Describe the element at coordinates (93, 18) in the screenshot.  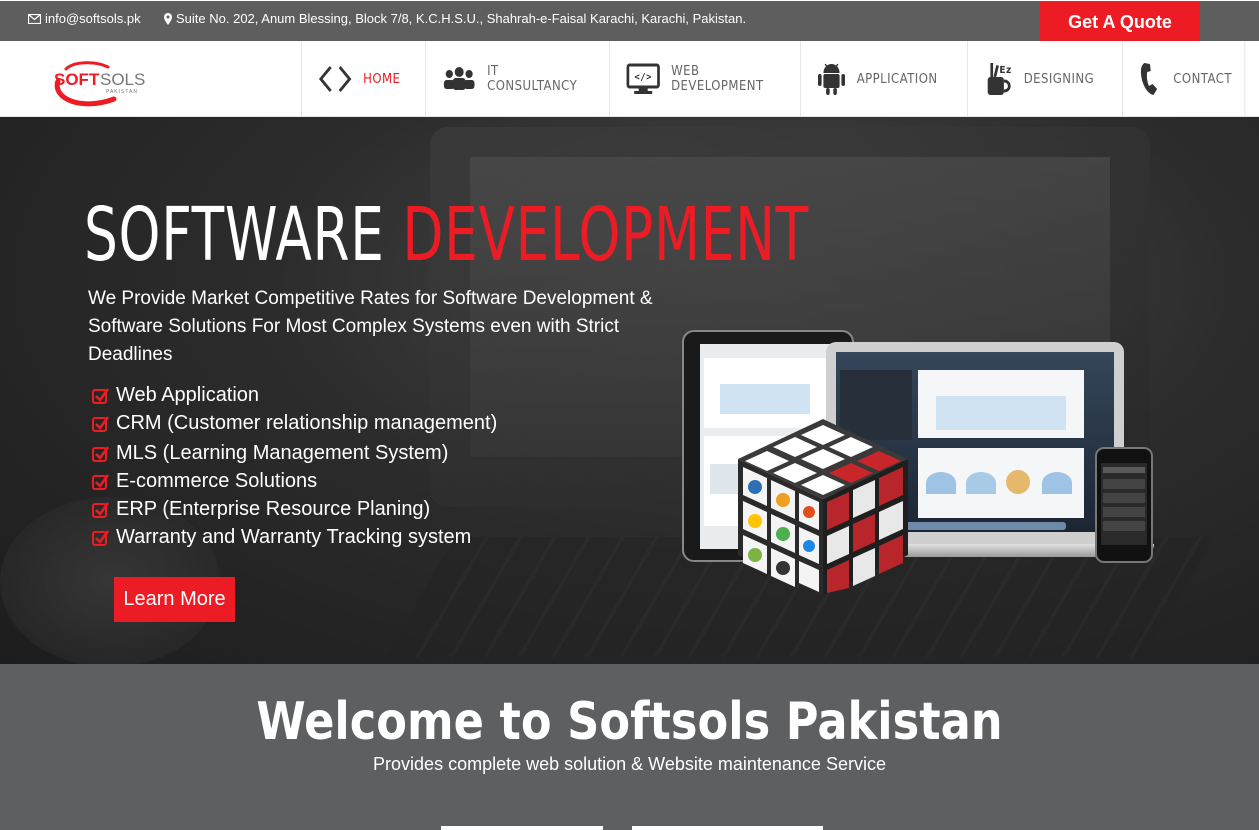
I see `email-text: info@softsols.pk` at that location.